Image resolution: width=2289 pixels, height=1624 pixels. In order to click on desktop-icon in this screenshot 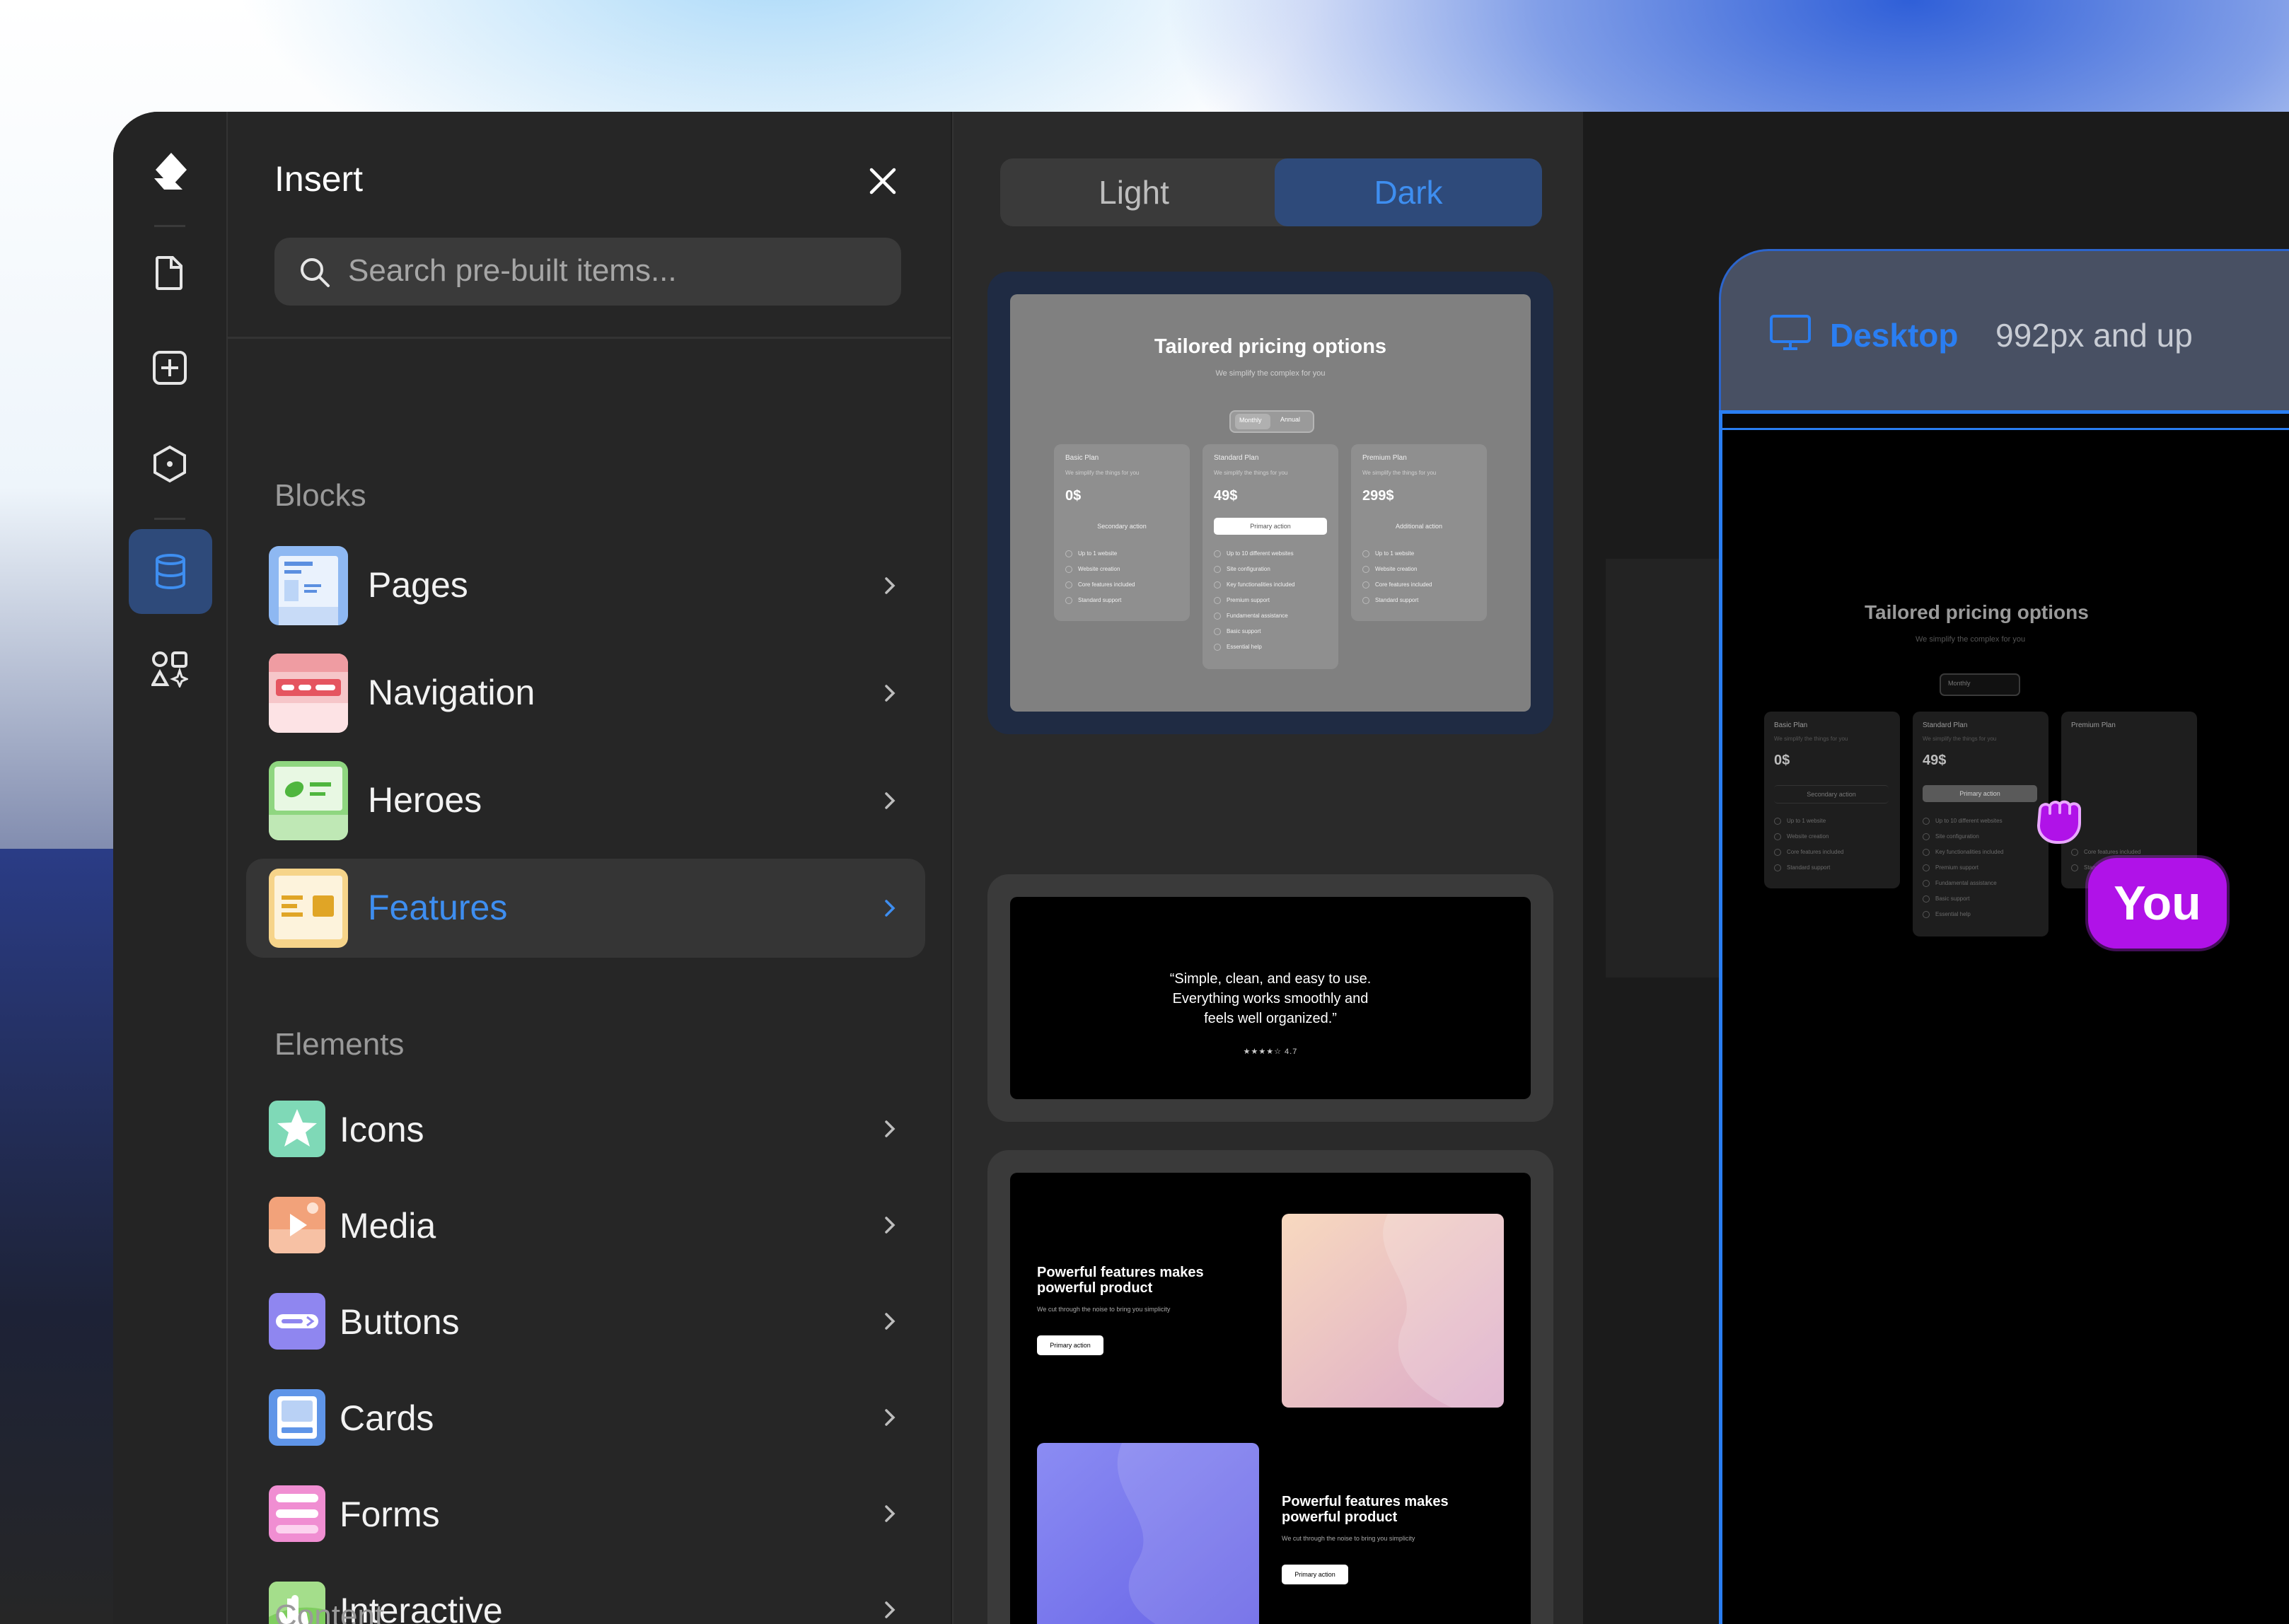, I will do `click(1790, 332)`.